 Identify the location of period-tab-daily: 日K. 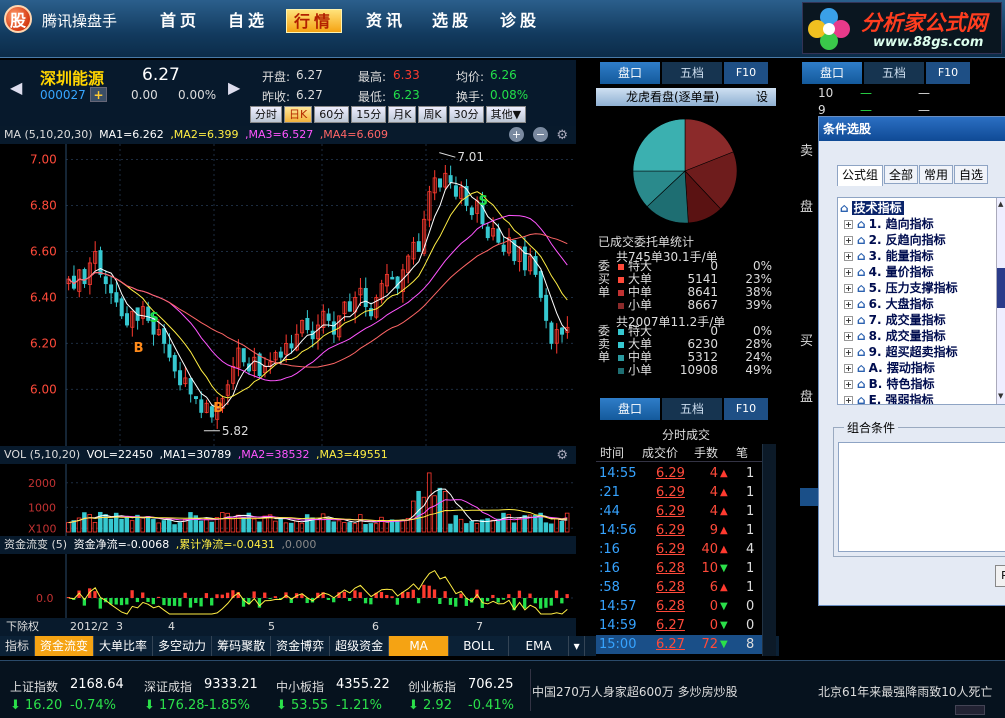
(298, 114).